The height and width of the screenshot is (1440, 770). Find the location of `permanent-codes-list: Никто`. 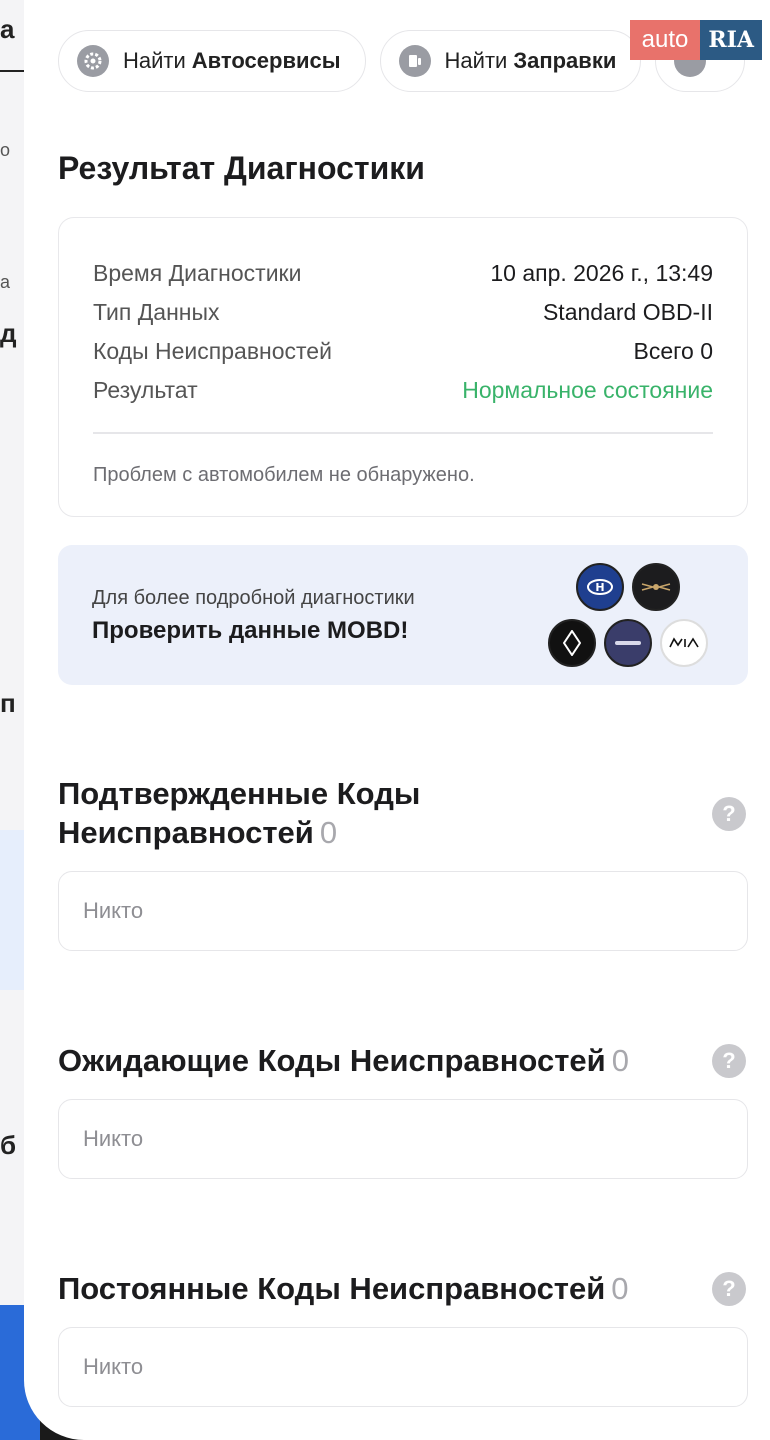

permanent-codes-list: Никто is located at coordinates (403, 1367).